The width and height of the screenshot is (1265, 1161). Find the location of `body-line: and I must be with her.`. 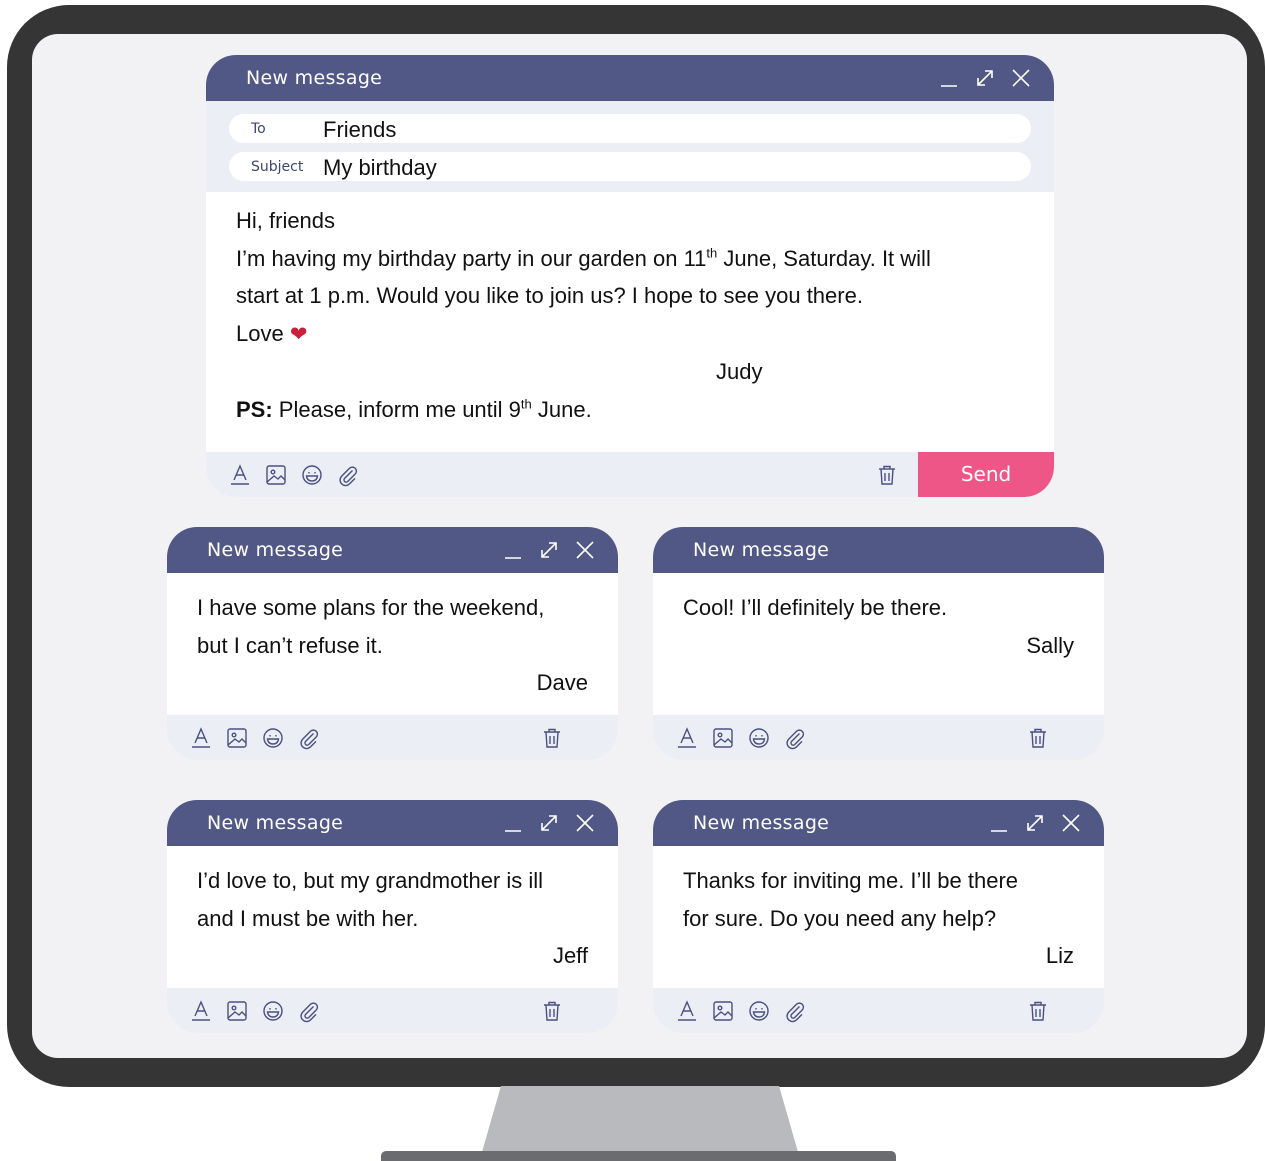

body-line: and I must be with her. is located at coordinates (308, 918).